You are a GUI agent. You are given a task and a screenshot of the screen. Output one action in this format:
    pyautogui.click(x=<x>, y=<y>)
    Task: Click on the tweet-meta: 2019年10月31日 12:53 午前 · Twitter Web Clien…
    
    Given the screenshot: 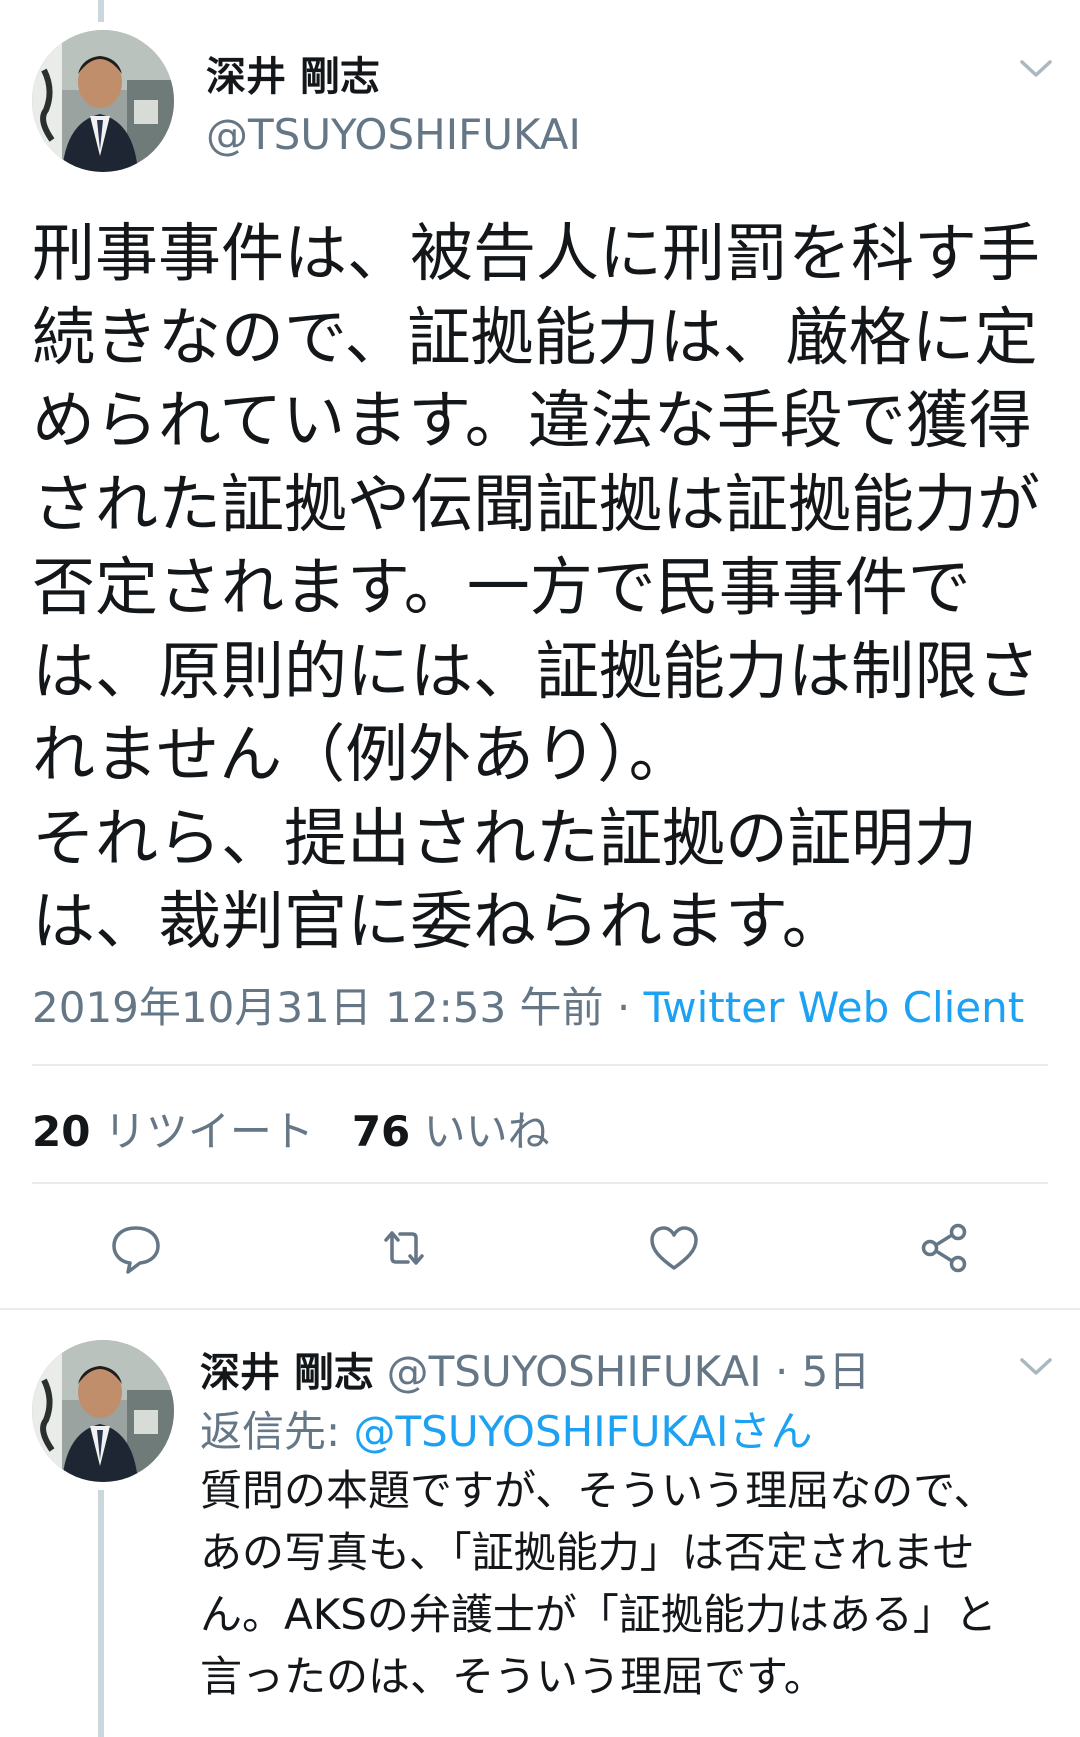 What is the action you would take?
    pyautogui.click(x=528, y=1004)
    